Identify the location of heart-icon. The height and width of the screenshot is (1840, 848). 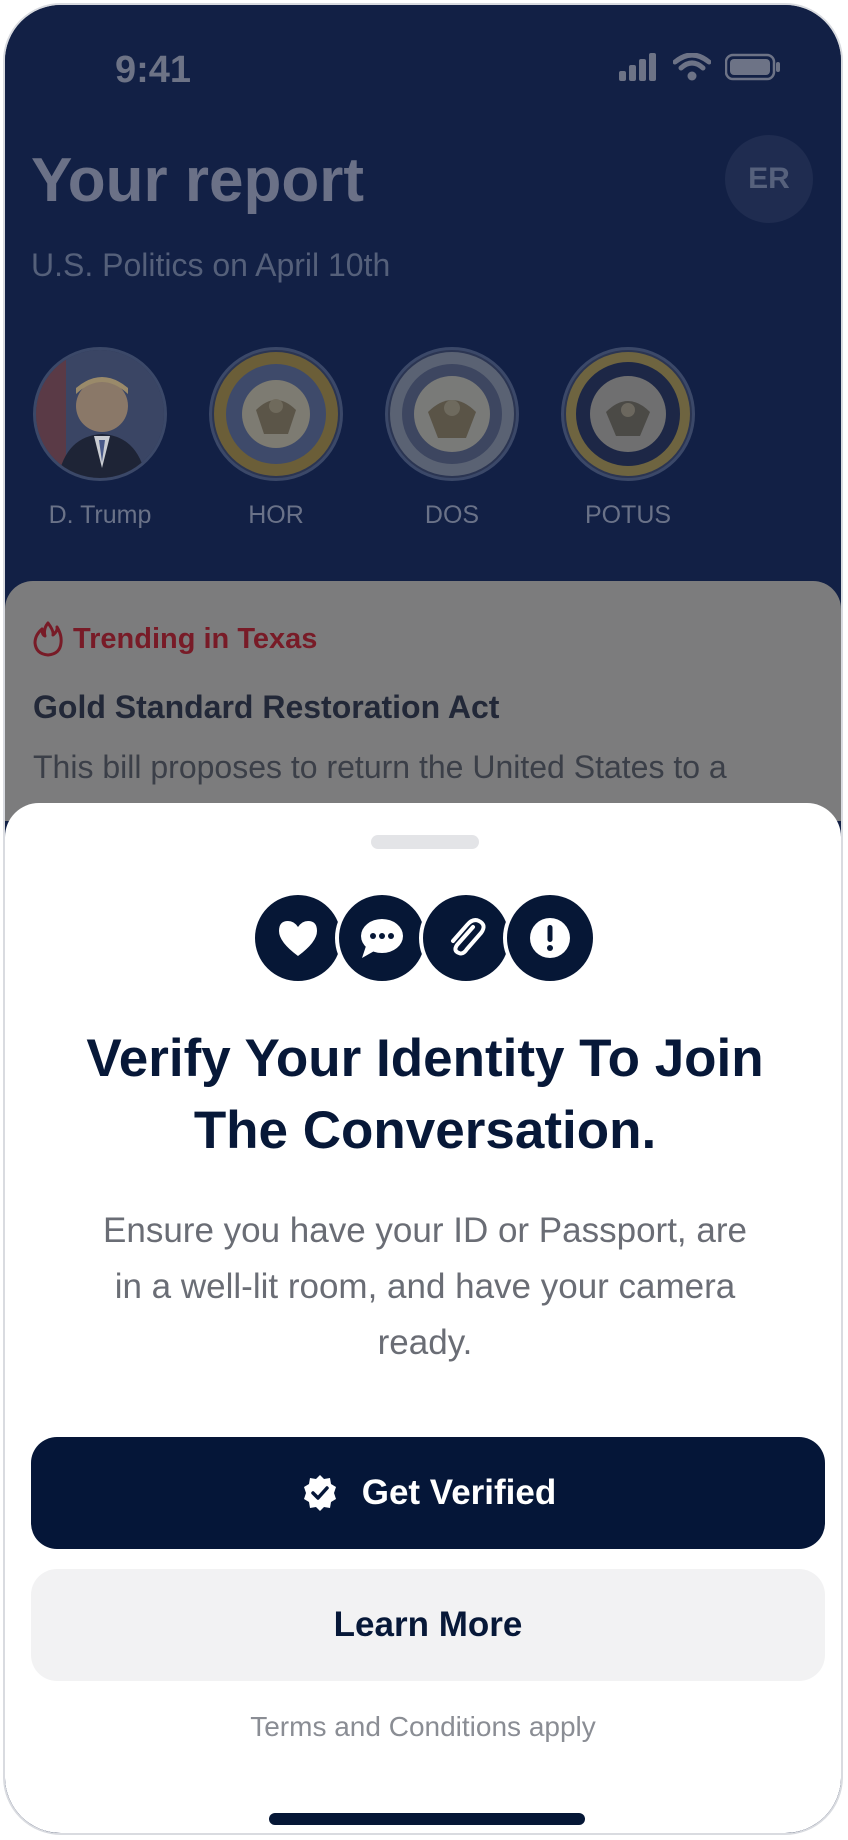
(298, 938).